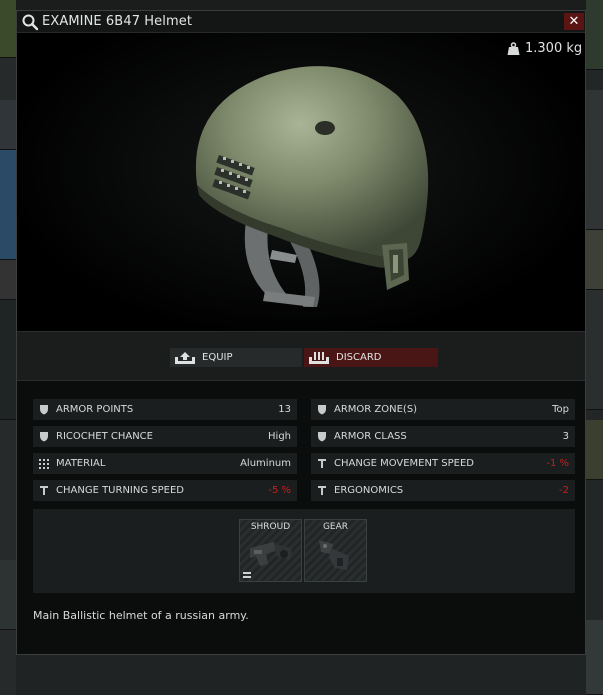 This screenshot has width=603, height=695. What do you see at coordinates (574, 21) in the screenshot?
I see `close-button: ✕` at bounding box center [574, 21].